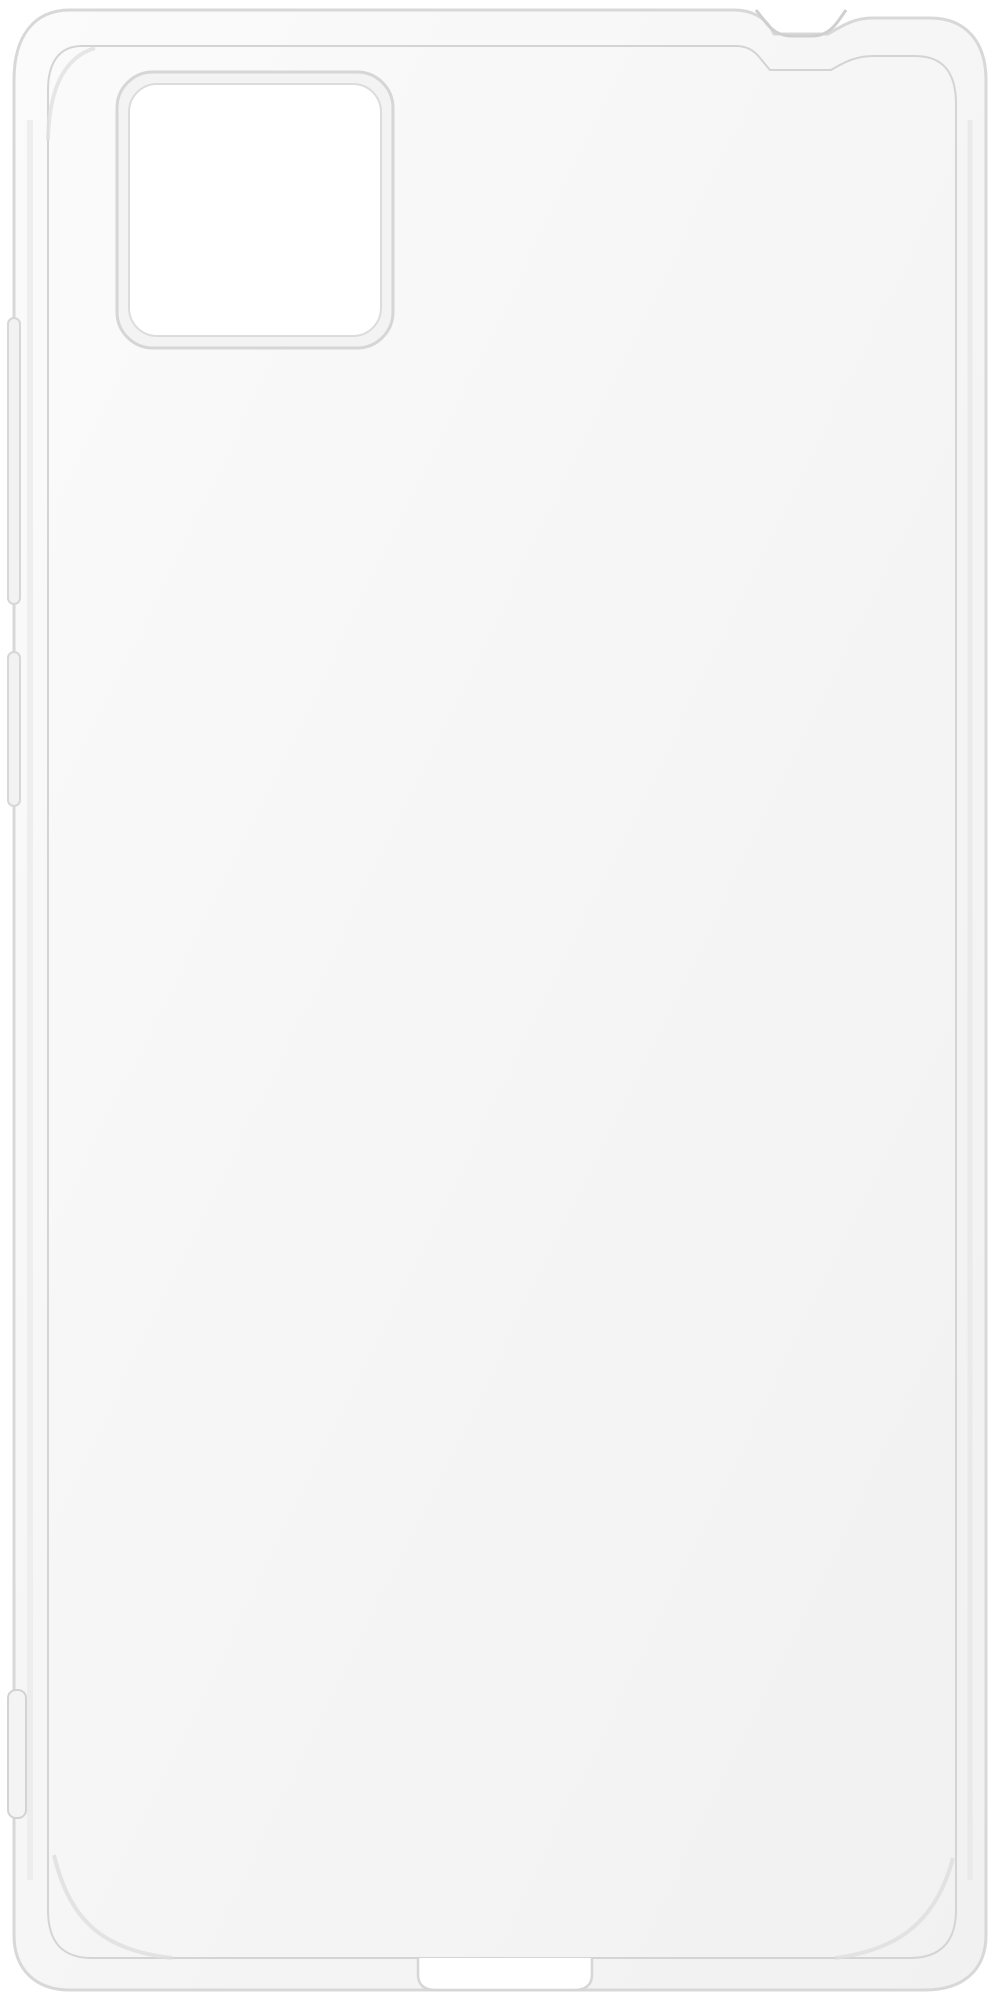  I want to click on camera-cutout, so click(255, 210).